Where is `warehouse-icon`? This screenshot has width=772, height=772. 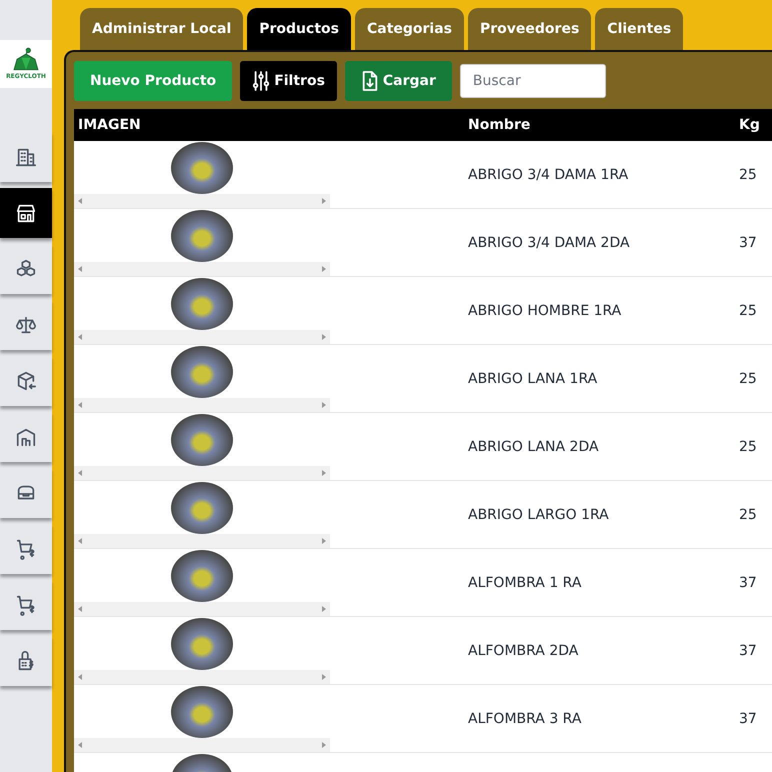
warehouse-icon is located at coordinates (26, 437).